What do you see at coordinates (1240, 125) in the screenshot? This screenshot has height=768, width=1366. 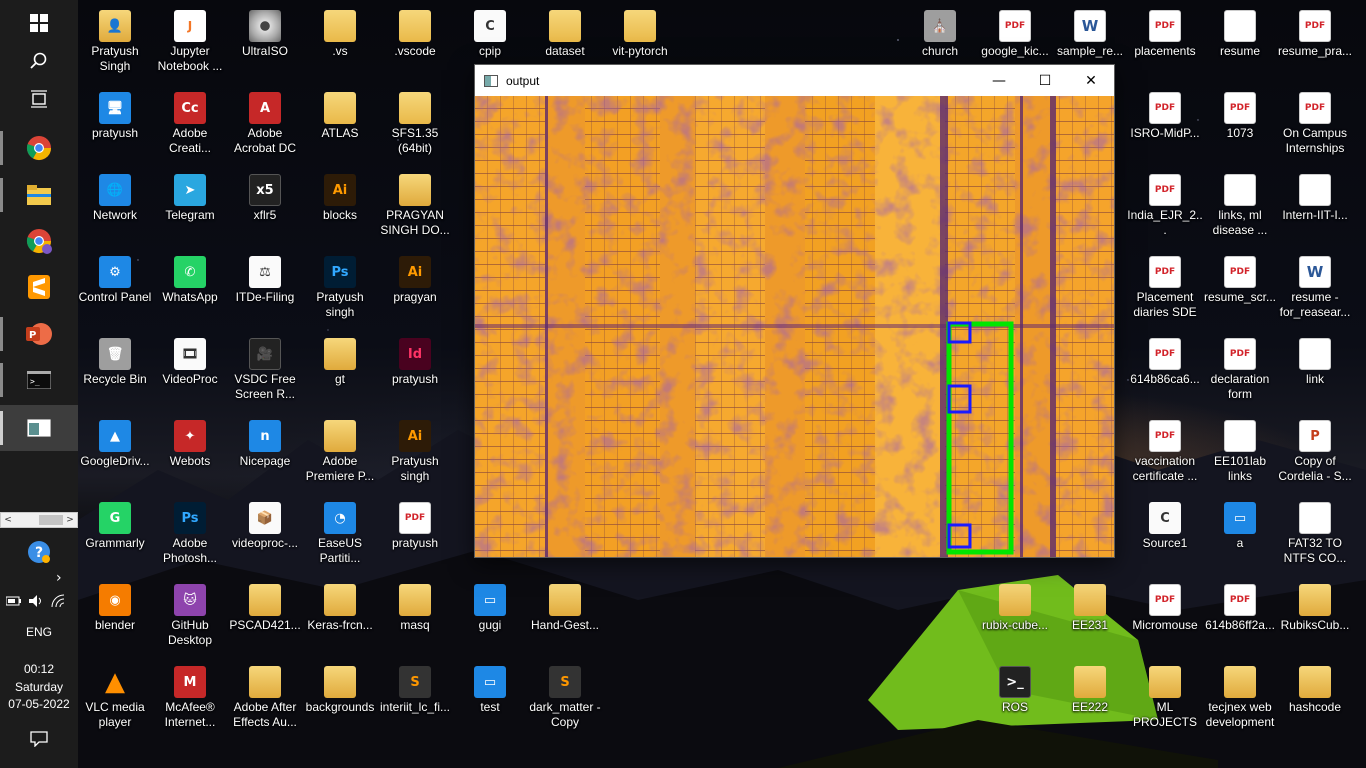 I see `desktop-icon: PDF 1073` at bounding box center [1240, 125].